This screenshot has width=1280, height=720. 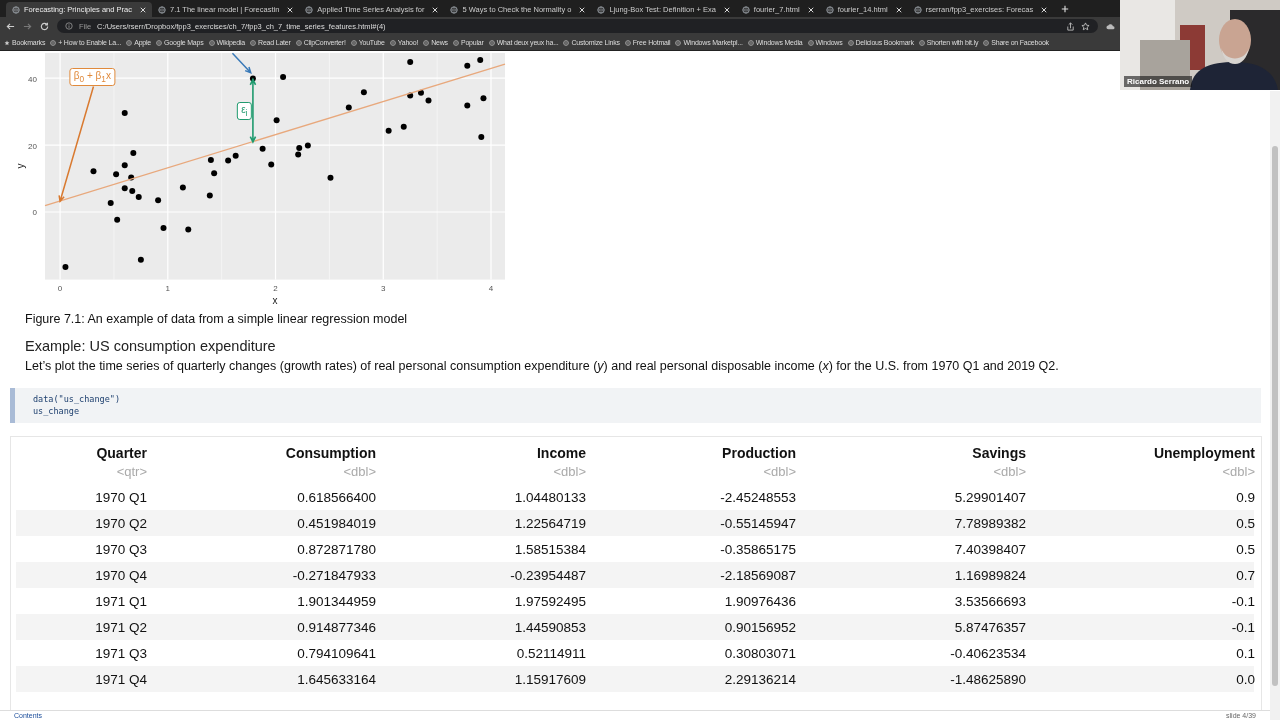 What do you see at coordinates (336, 653) in the screenshot?
I see `table-cell-text: 0.794109641` at bounding box center [336, 653].